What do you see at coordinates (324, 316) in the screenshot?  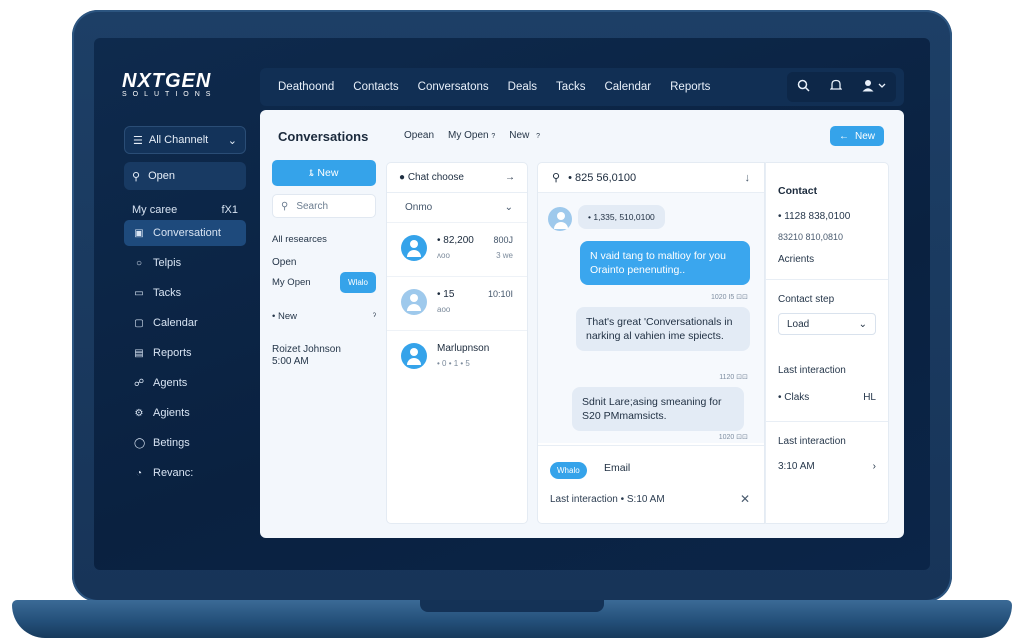 I see `filter-new-row: • New ˀ` at bounding box center [324, 316].